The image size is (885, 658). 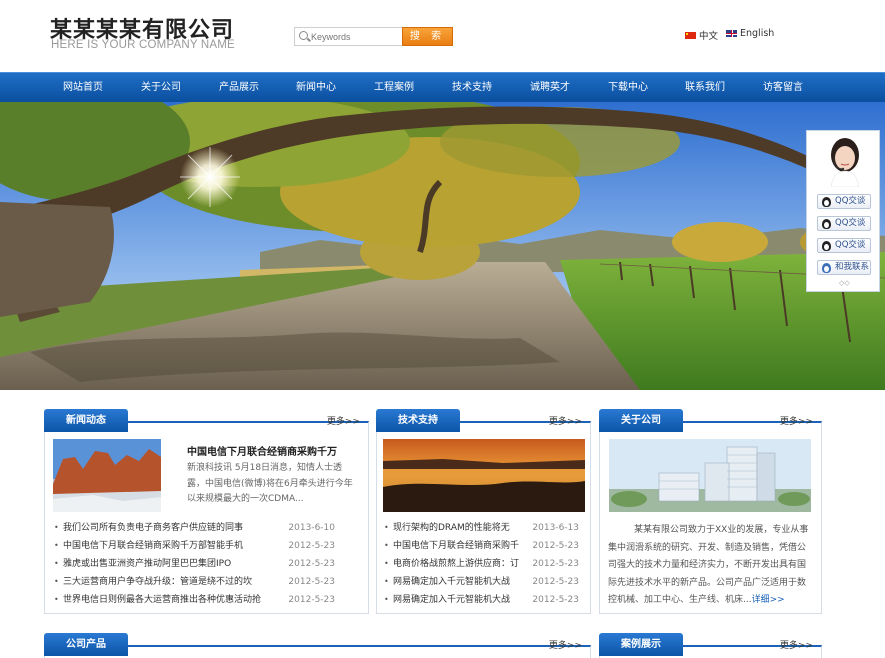 What do you see at coordinates (316, 87) in the screenshot?
I see `nav-item-news: 新闻中心` at bounding box center [316, 87].